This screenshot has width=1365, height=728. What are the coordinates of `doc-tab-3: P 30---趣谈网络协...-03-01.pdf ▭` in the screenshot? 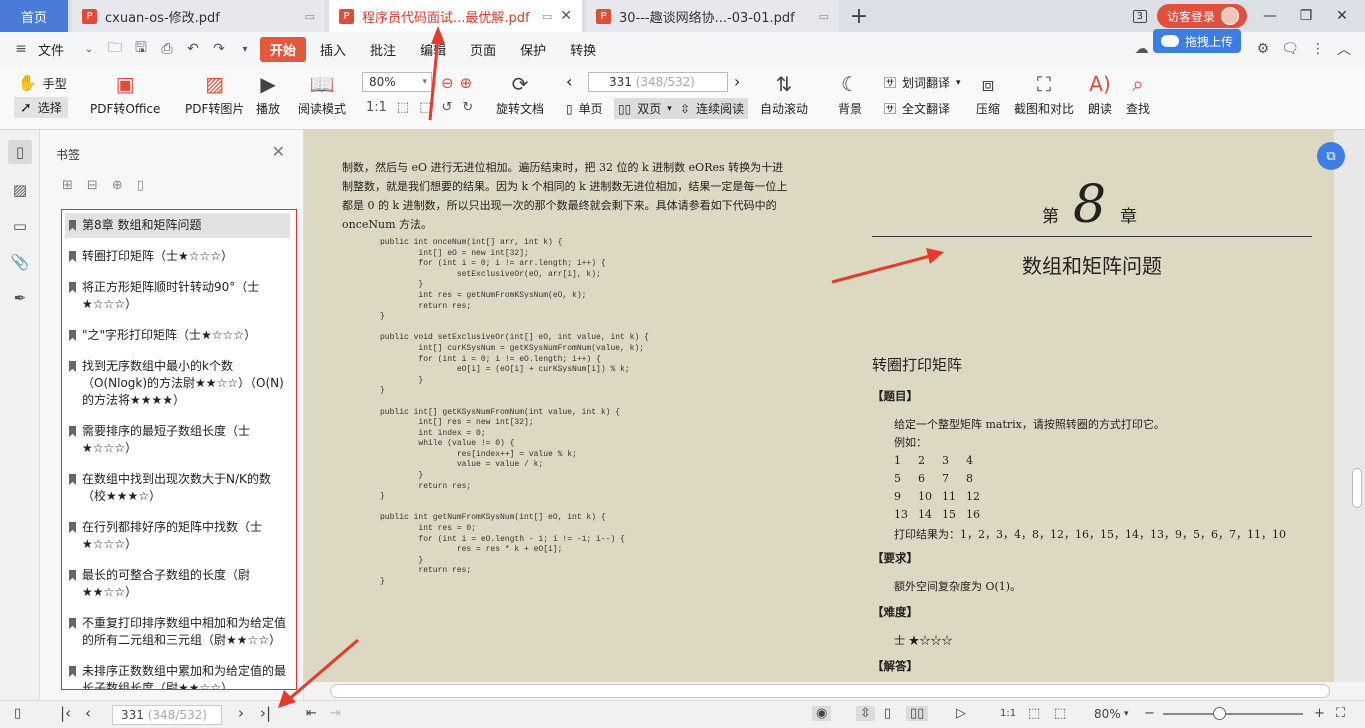 It's located at (712, 16).